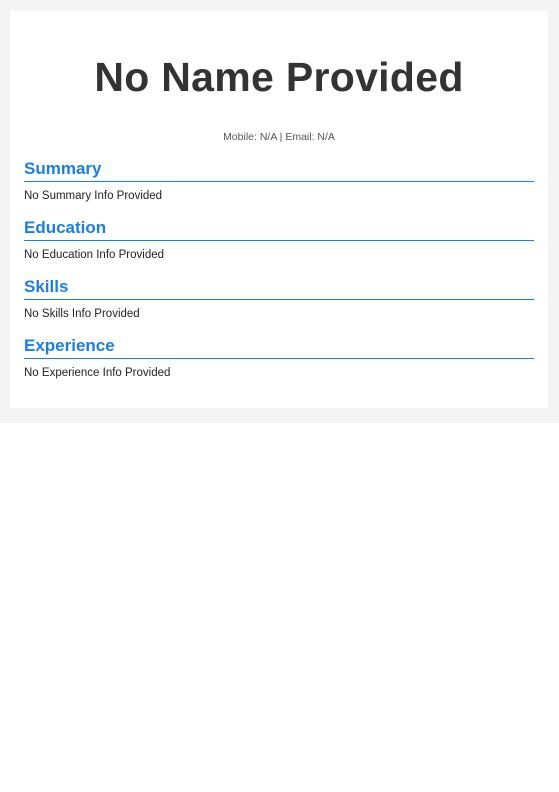  I want to click on summary-section: Summary No Summary Info Provided, so click(279, 181).